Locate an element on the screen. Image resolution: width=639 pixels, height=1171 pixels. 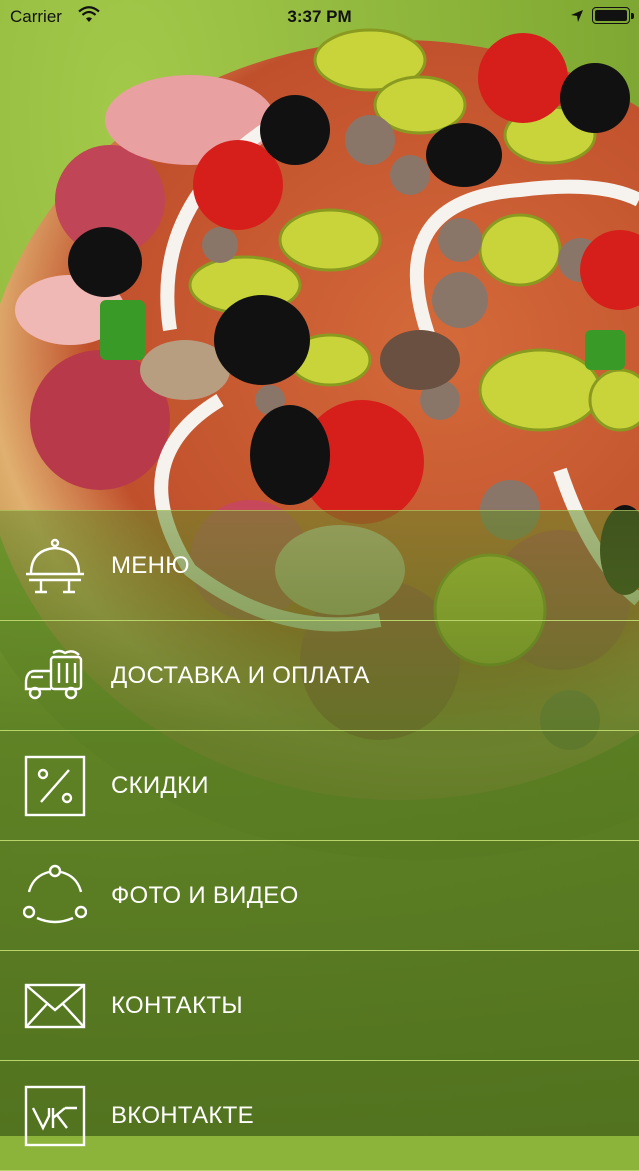
menu-item-vkontakte: ВКОНТАКТЕ is located at coordinates (319, 1116).